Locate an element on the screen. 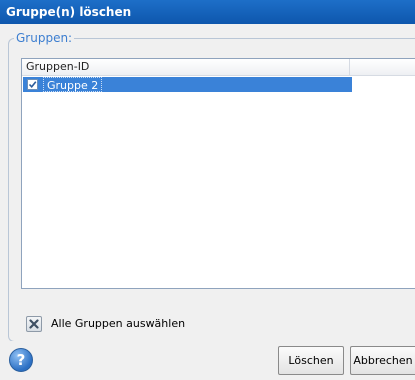 This screenshot has height=380, width=415. help-button: ? is located at coordinates (21, 360).